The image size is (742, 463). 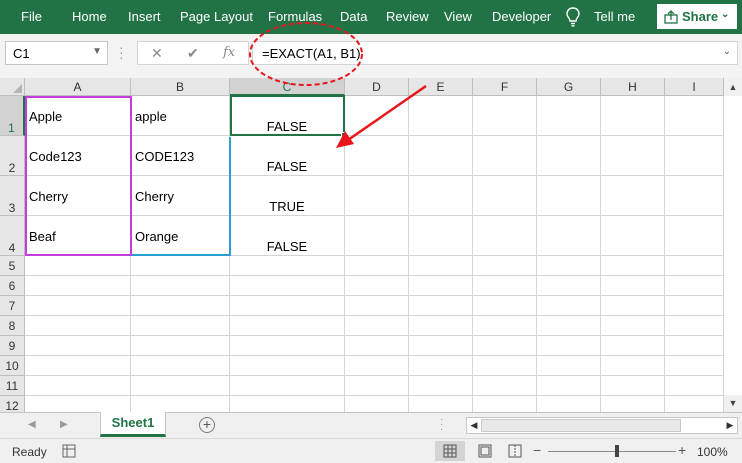 I want to click on cell-a3: Cherry, so click(x=78, y=196).